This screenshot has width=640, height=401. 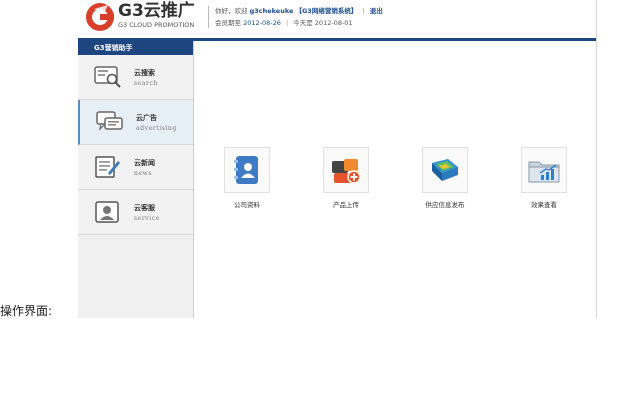 What do you see at coordinates (143, 173) in the screenshot?
I see `sidebar-item-sub: news` at bounding box center [143, 173].